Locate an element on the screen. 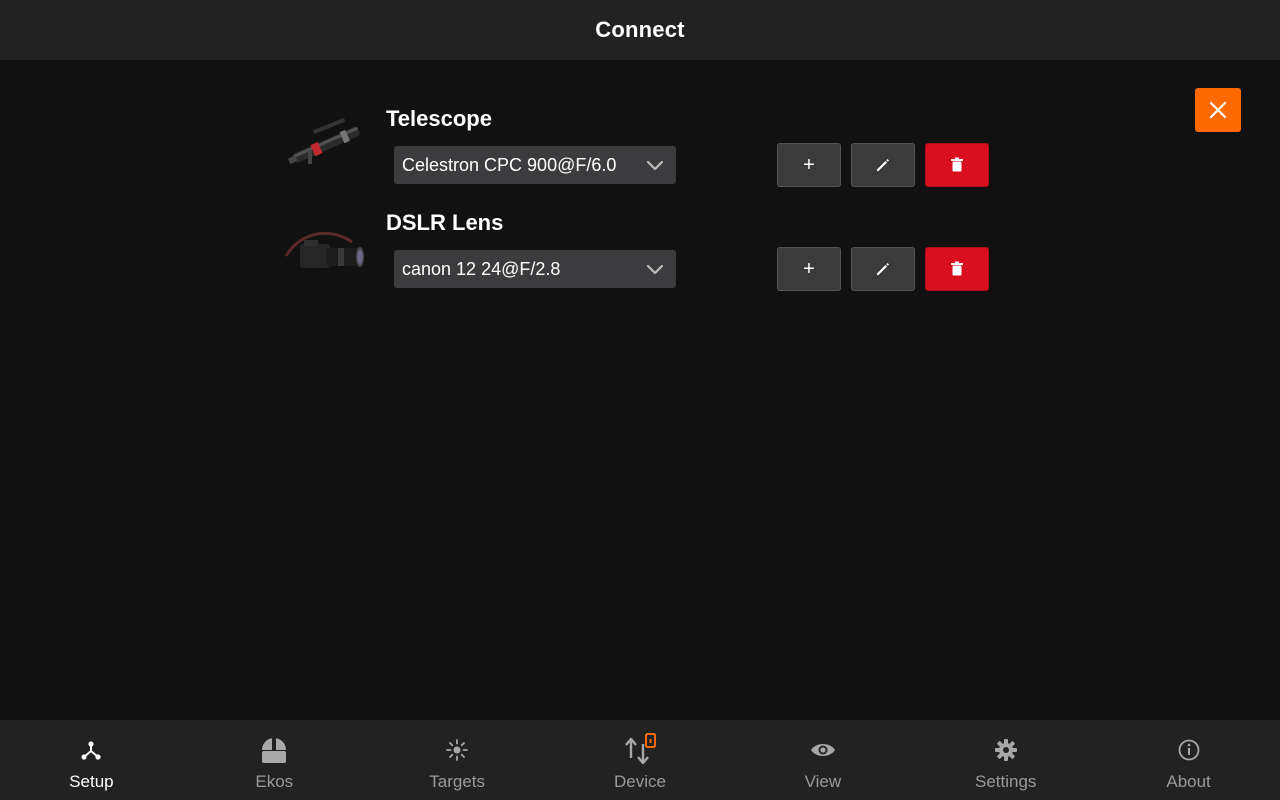  dslr-lens-image is located at coordinates (324, 249).